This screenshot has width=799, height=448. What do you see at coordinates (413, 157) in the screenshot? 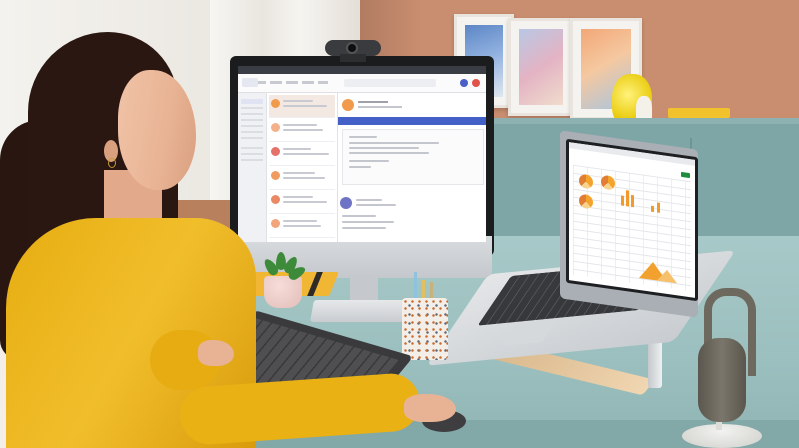
I see `message-body` at bounding box center [413, 157].